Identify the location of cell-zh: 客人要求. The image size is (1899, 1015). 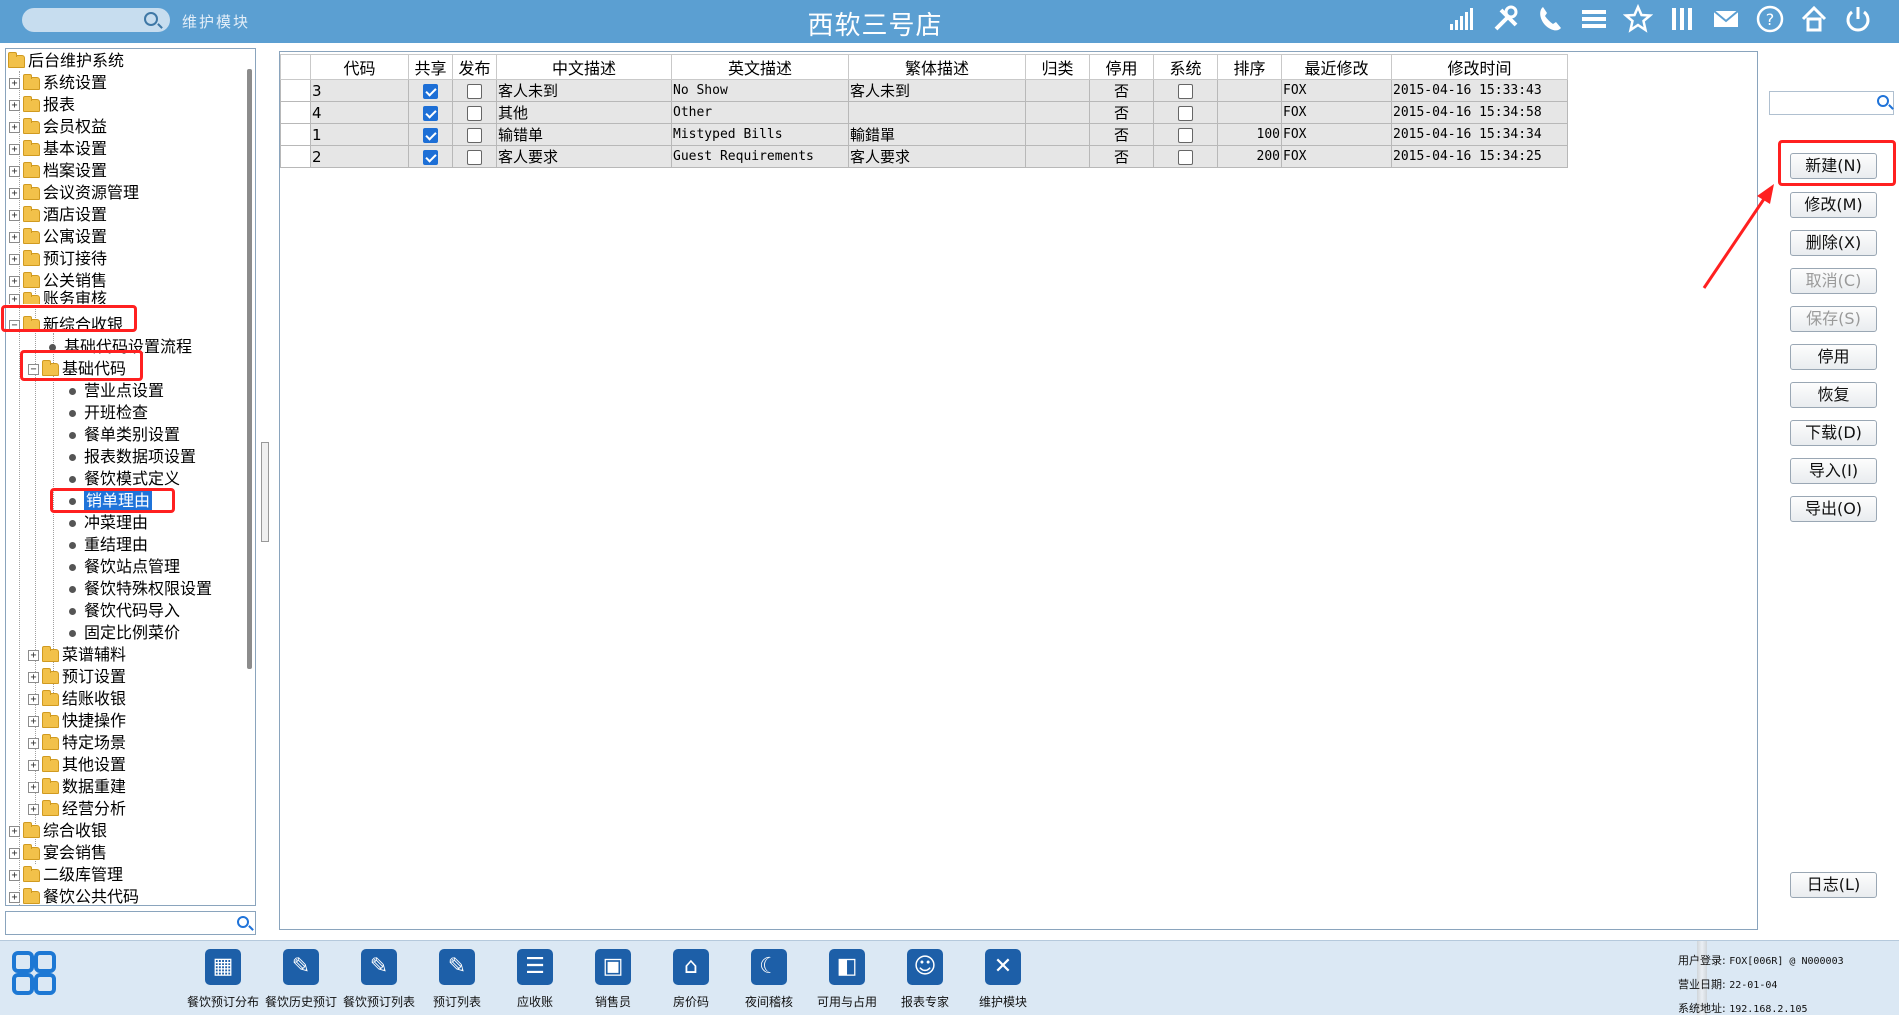
(584, 156).